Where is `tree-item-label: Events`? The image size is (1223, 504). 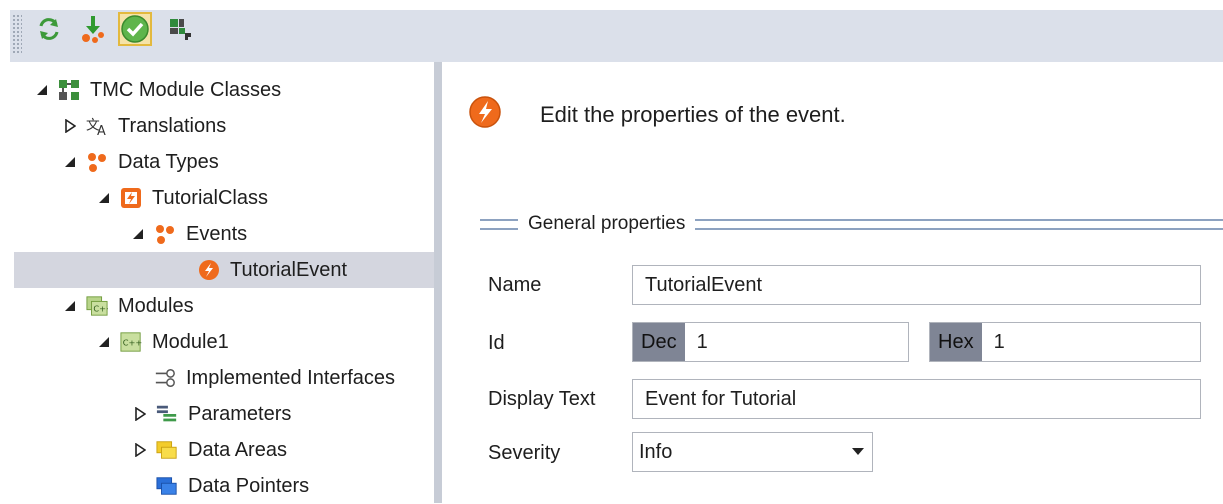
tree-item-label: Events is located at coordinates (217, 233).